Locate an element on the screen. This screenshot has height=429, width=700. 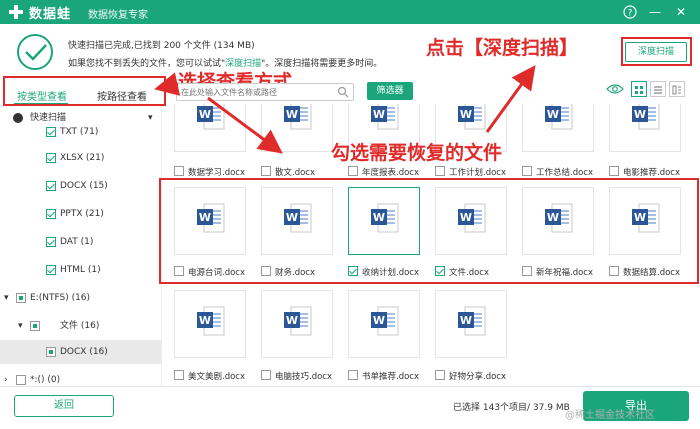
chevron-right-icon: › is located at coordinates (6, 377).